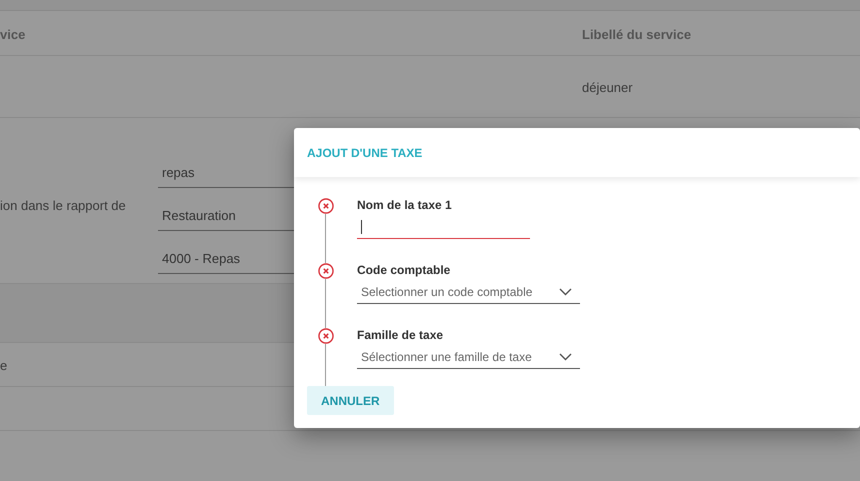  What do you see at coordinates (4, 366) in the screenshot?
I see `table-cell-text: e` at bounding box center [4, 366].